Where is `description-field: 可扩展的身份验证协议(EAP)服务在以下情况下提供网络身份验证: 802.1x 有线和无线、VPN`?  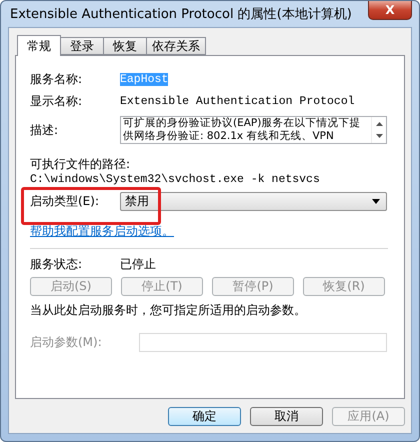
description-field: 可扩展的身份验证协议(EAP)服务在以下情况下提供网络身份验证: 802.1x 有线和无线、VPN is located at coordinates (253, 130).